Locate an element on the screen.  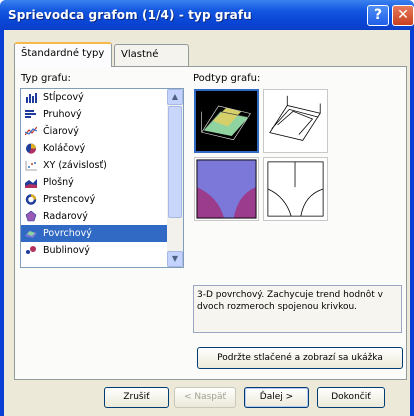
chart-type-item-column: Stĺpcový is located at coordinates (95, 97).